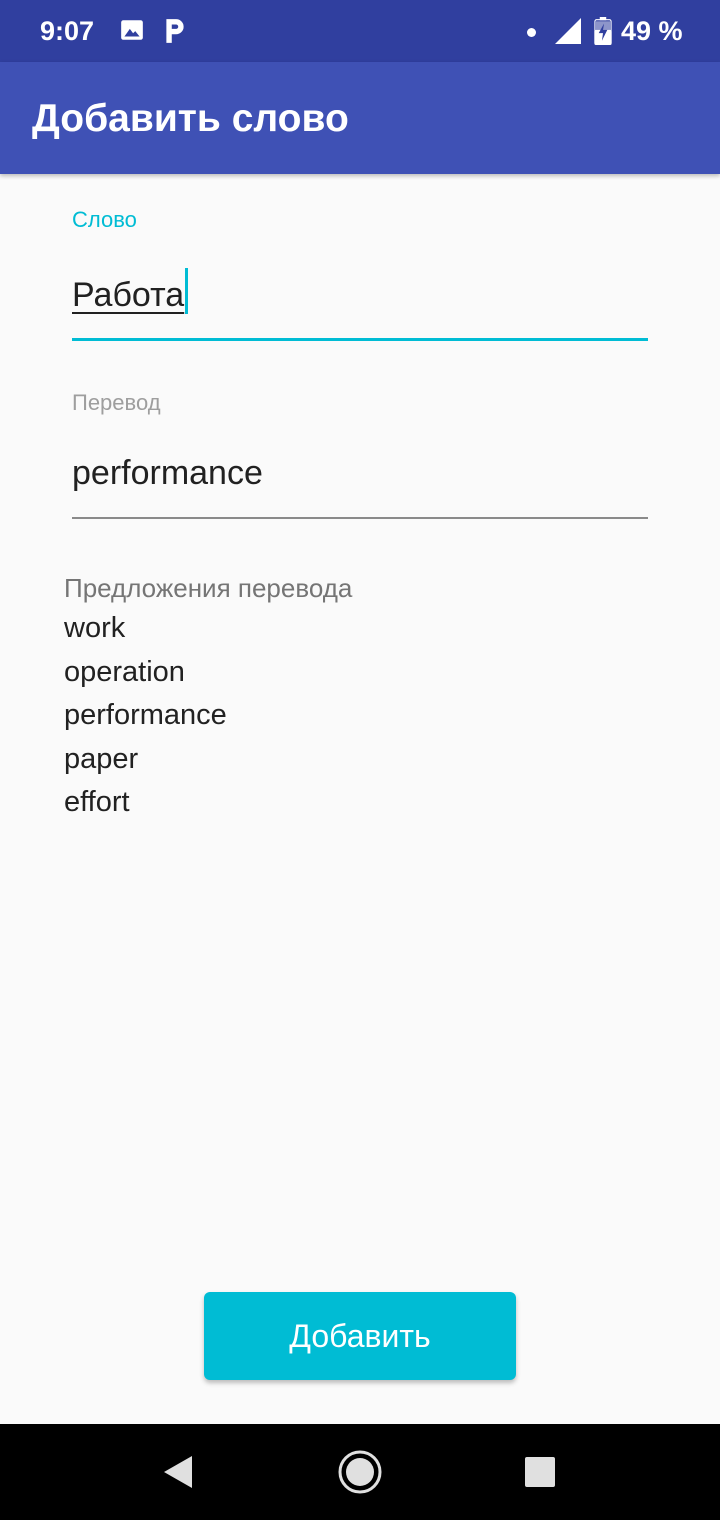 The height and width of the screenshot is (1520, 720). What do you see at coordinates (175, 33) in the screenshot?
I see `parking-icon` at bounding box center [175, 33].